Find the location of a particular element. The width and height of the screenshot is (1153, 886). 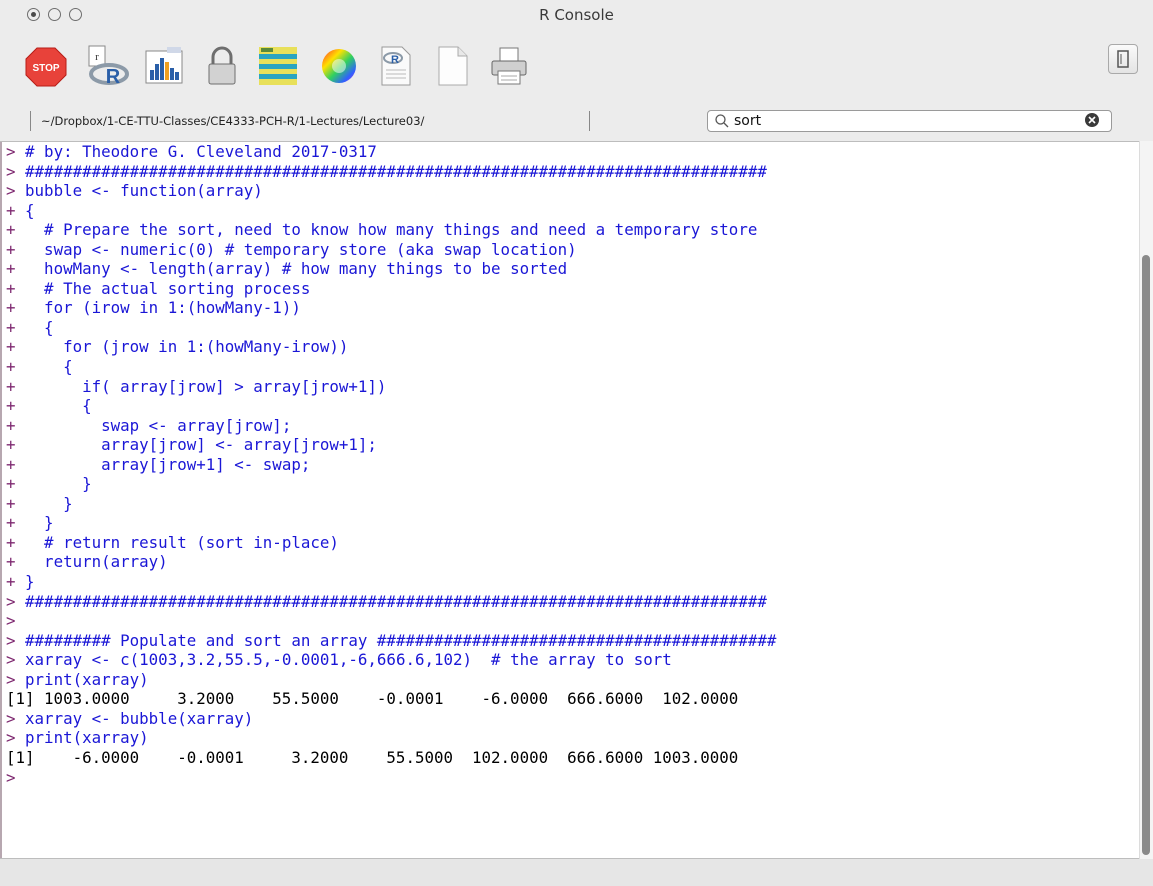

console-line: > bubble <- function(array) is located at coordinates (391, 191).